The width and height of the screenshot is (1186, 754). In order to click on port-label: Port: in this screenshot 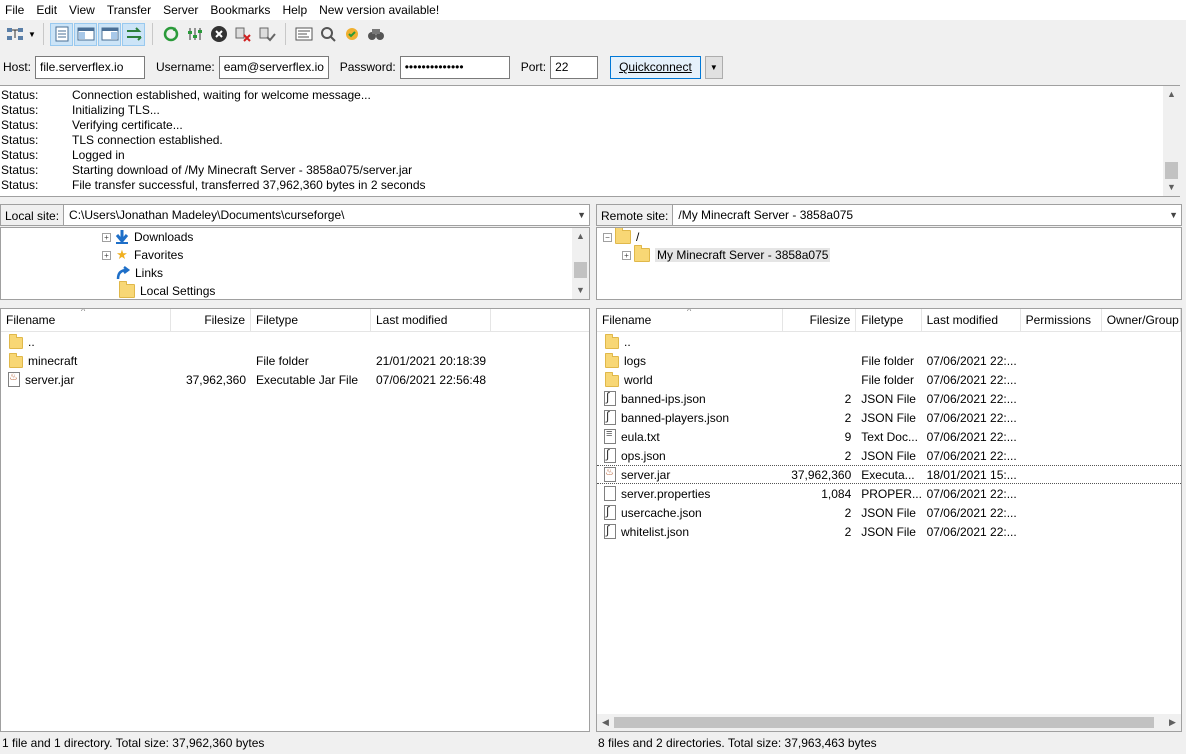, I will do `click(533, 67)`.